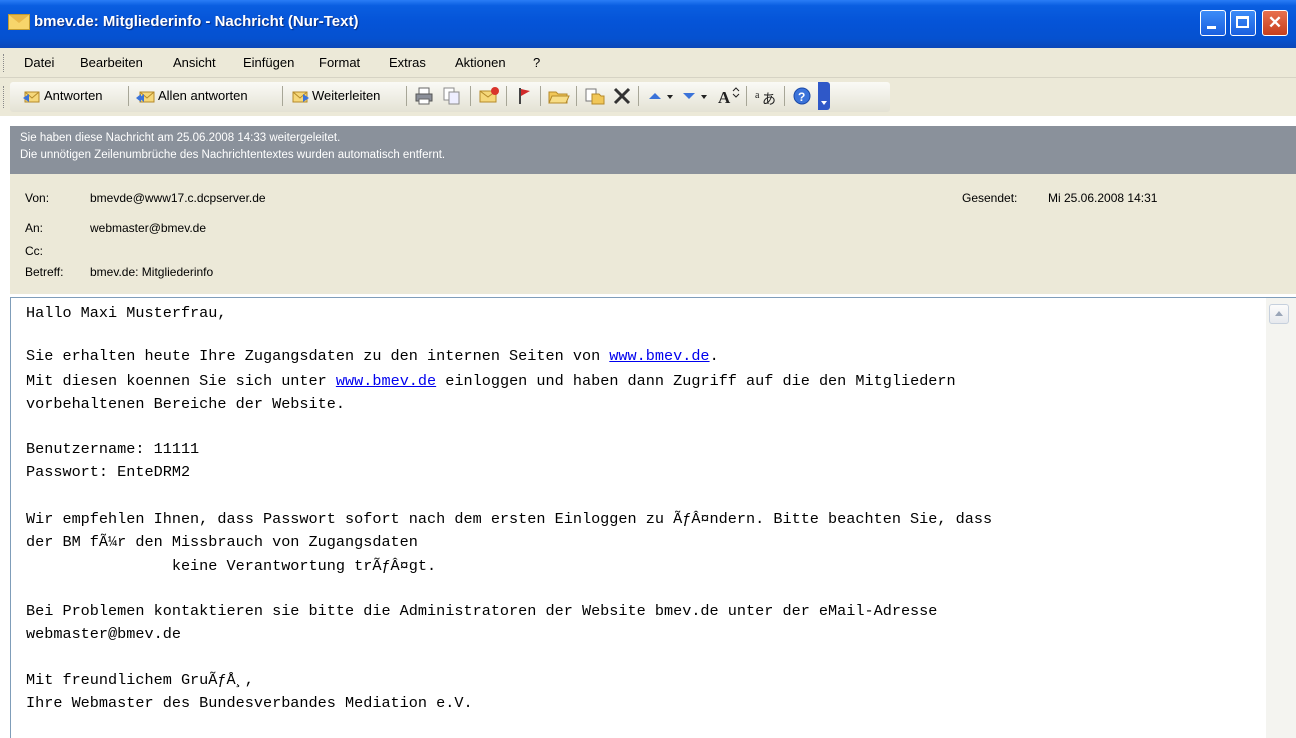 This screenshot has height=738, width=1296. What do you see at coordinates (714, 356) in the screenshot?
I see `body-text: .` at bounding box center [714, 356].